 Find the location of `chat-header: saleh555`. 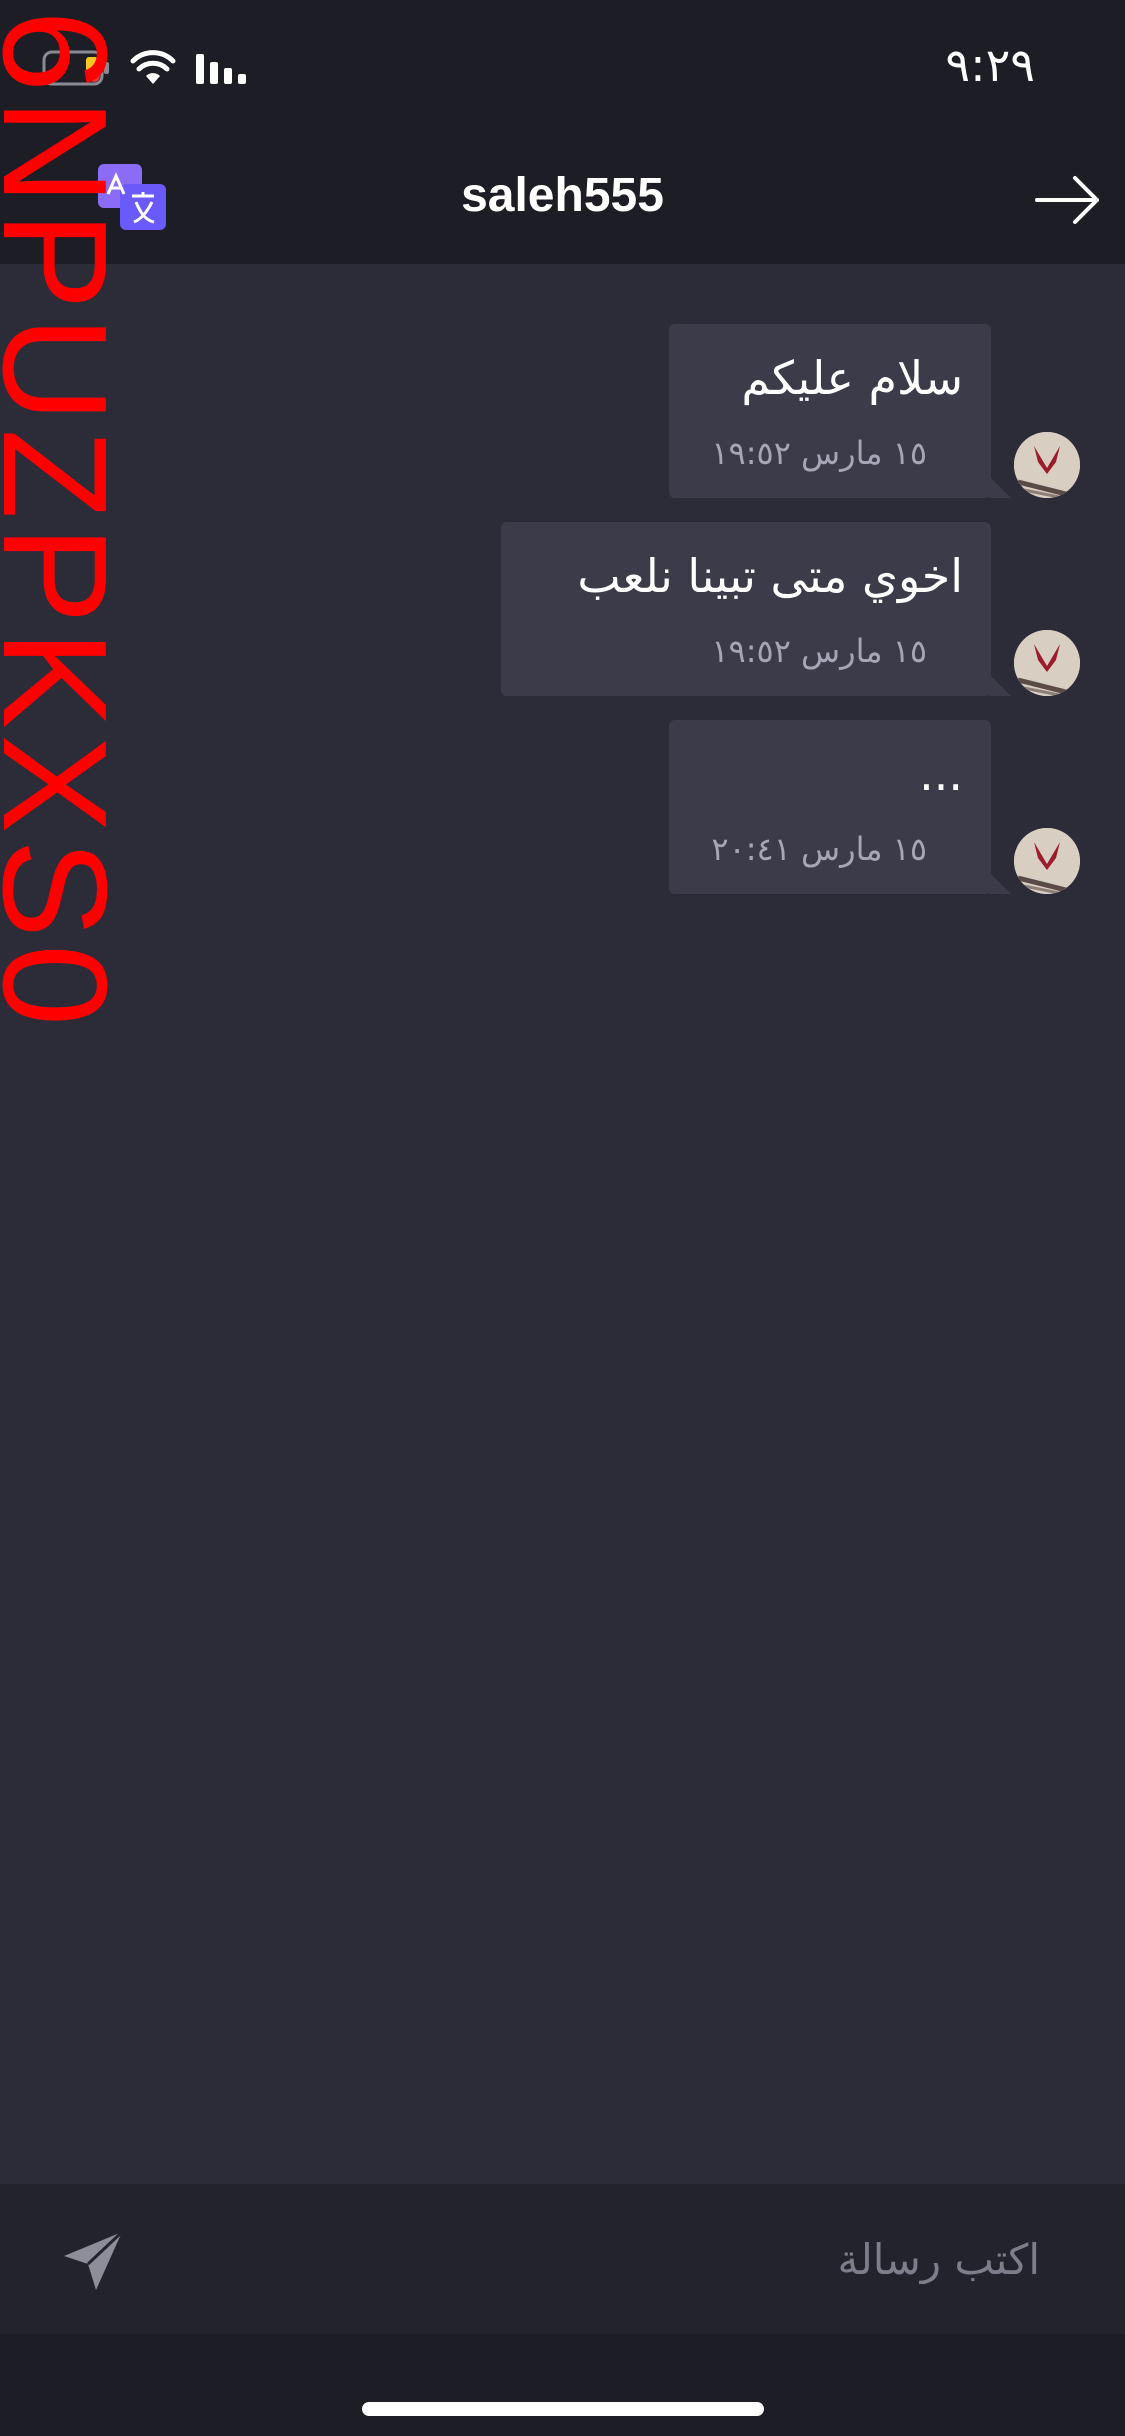

chat-header: saleh555 is located at coordinates (562, 198).